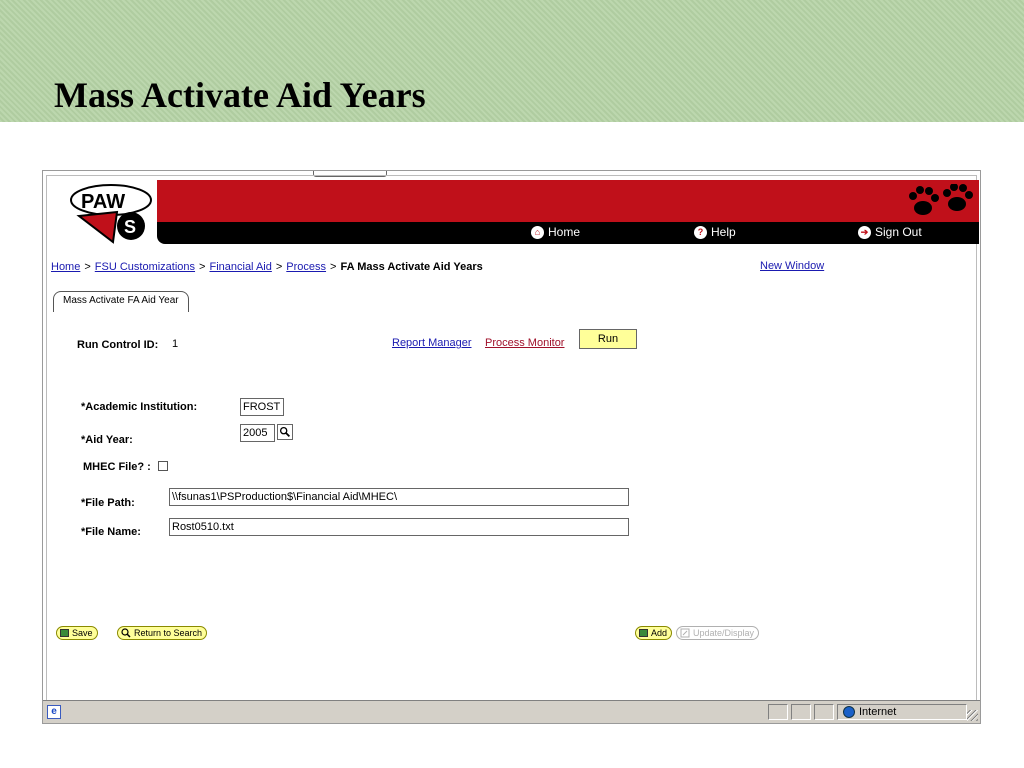 This screenshot has width=1024, height=768. What do you see at coordinates (262, 407) in the screenshot?
I see `academic-institution-field: FROST` at bounding box center [262, 407].